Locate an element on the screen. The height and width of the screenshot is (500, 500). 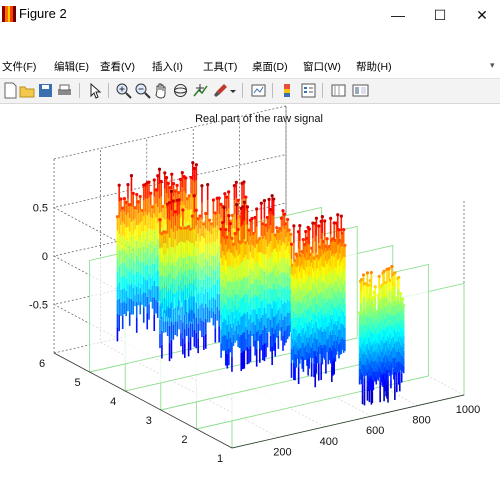
menu-insert: 插入(I) is located at coordinates (167, 66).